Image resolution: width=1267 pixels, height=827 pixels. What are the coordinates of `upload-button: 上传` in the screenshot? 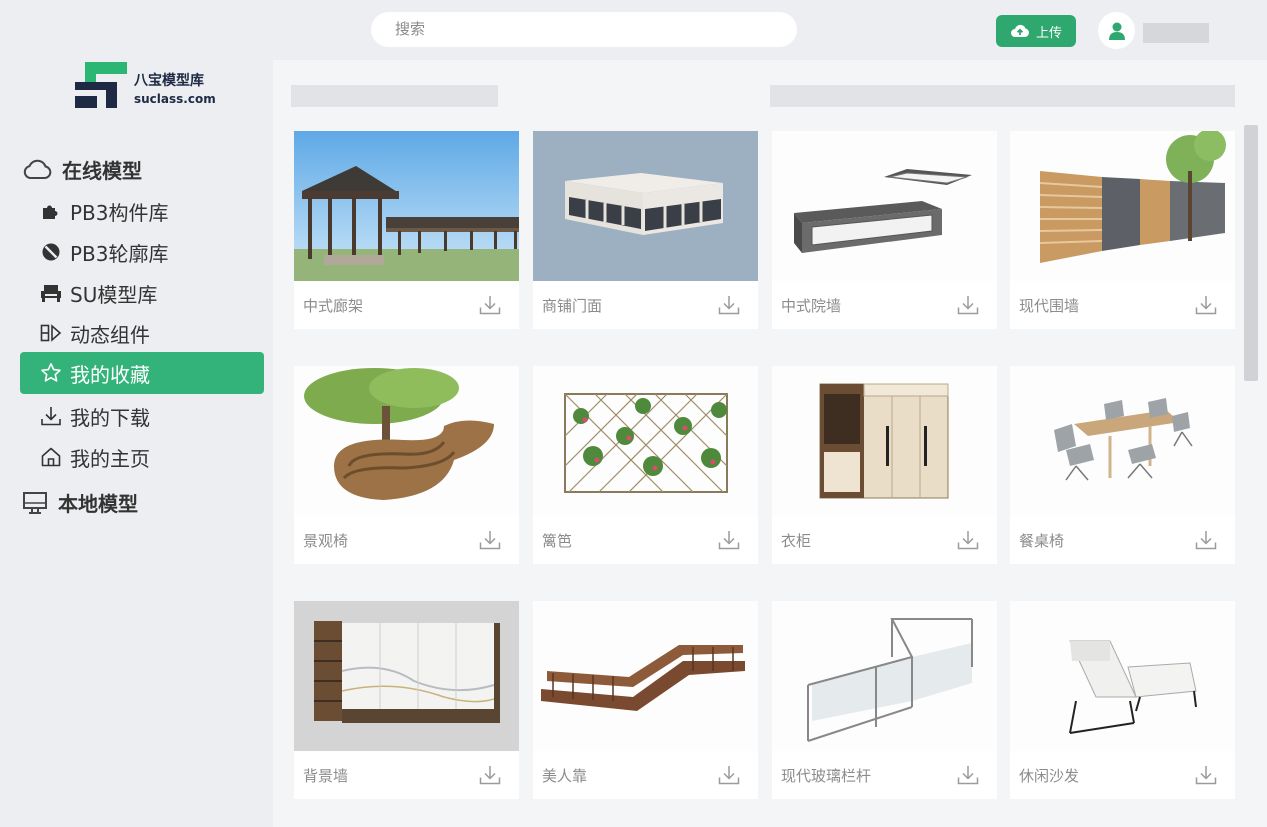 It's located at (1036, 31).